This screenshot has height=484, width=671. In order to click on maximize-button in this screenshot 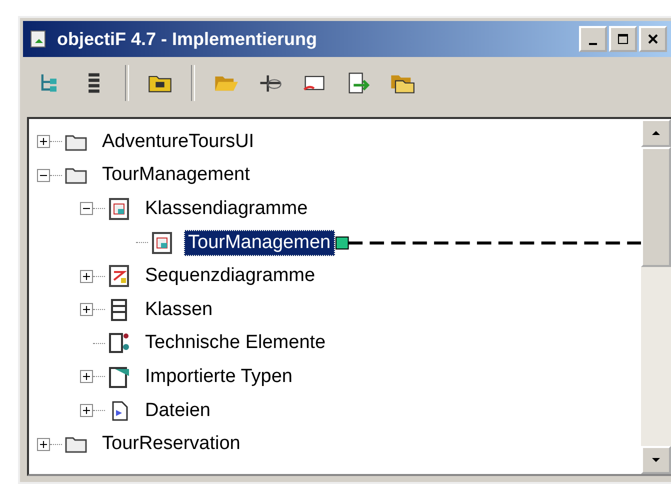, I will do `click(623, 39)`.